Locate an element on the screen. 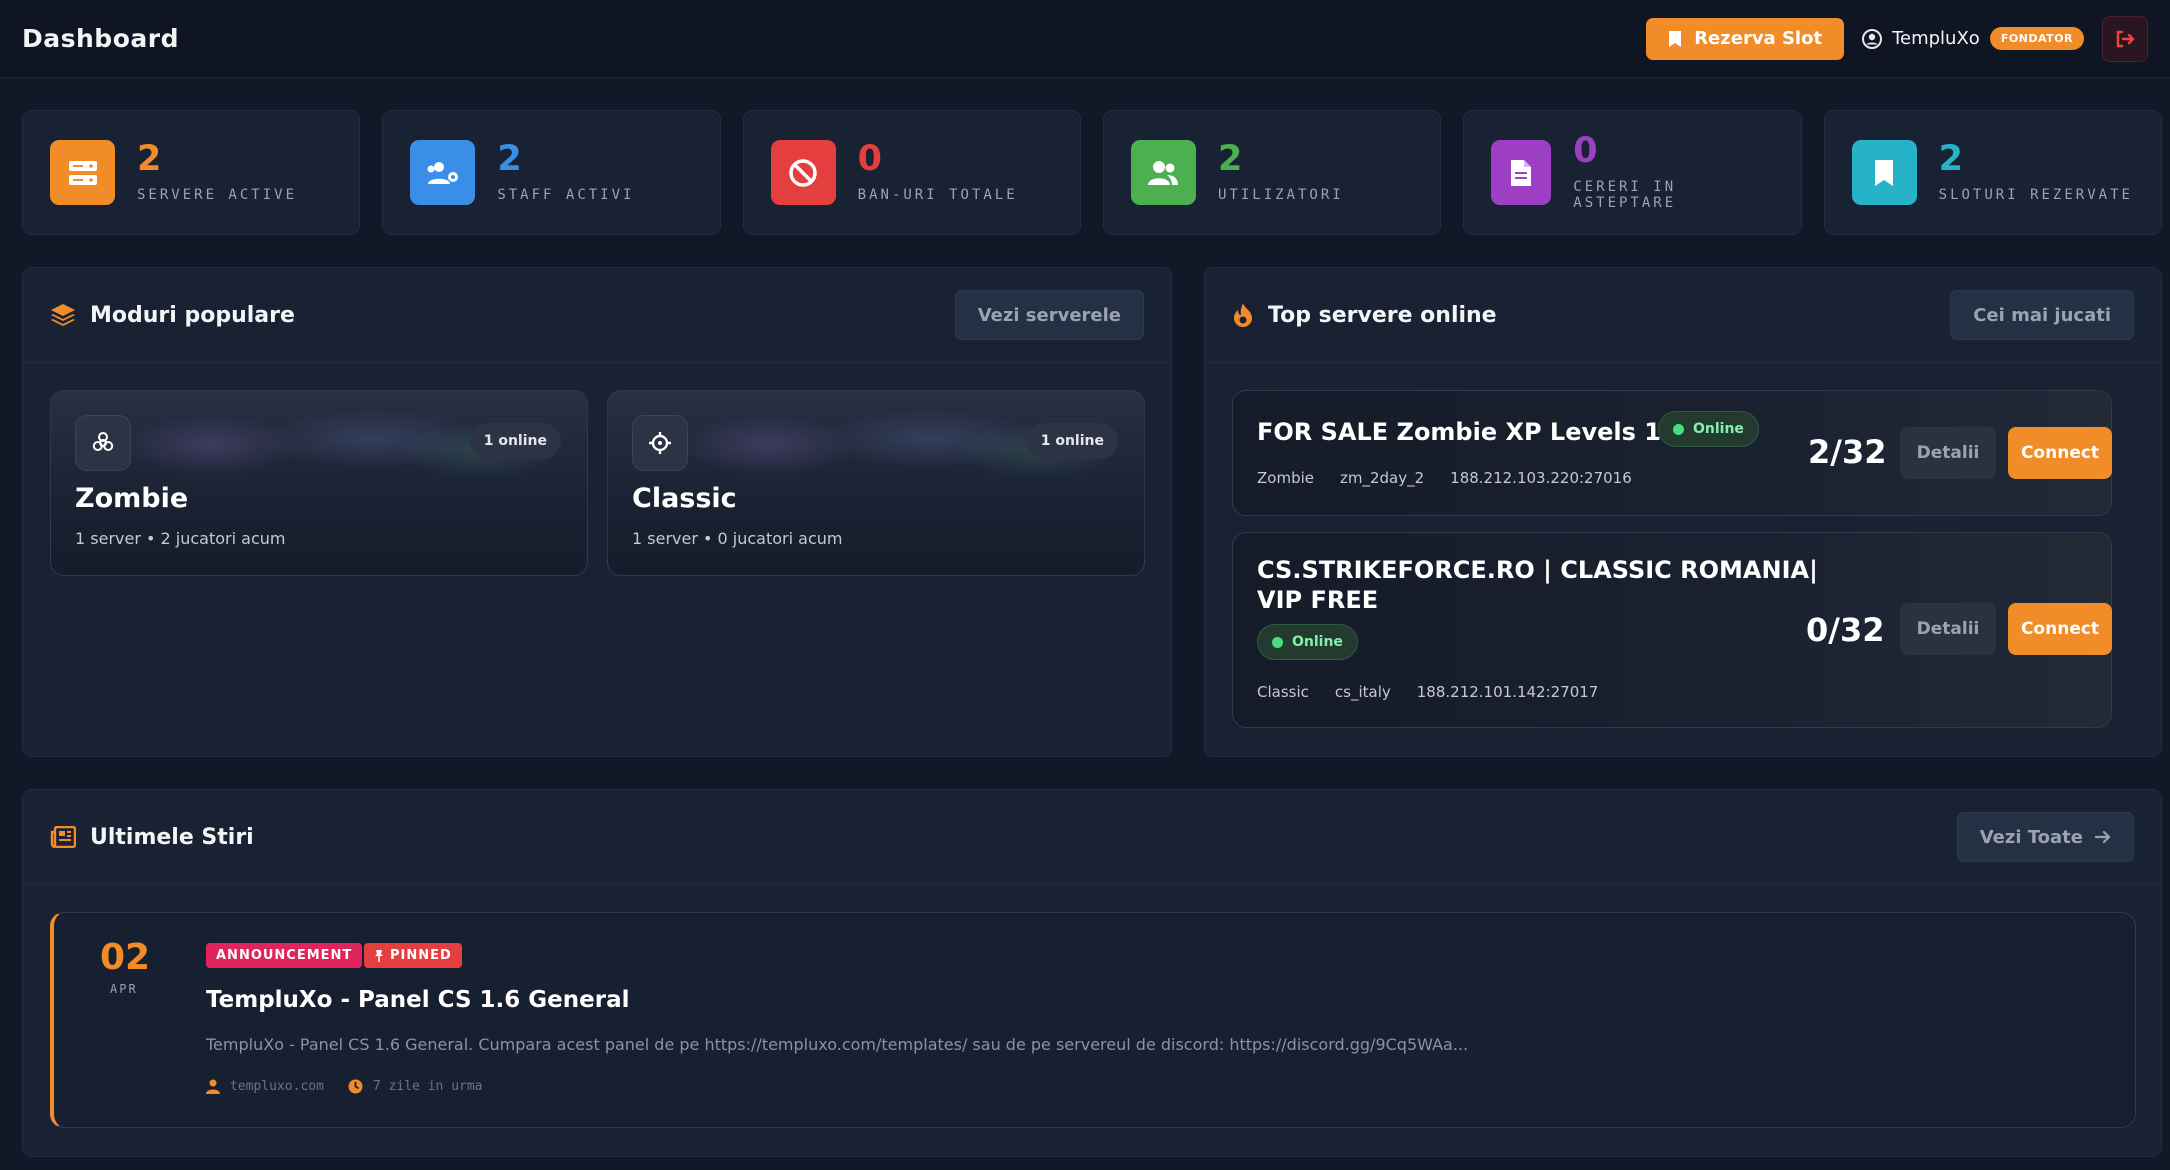 Image resolution: width=2170 pixels, height=1170 pixels. view-all-label: Vezi Toate is located at coordinates (2031, 837).